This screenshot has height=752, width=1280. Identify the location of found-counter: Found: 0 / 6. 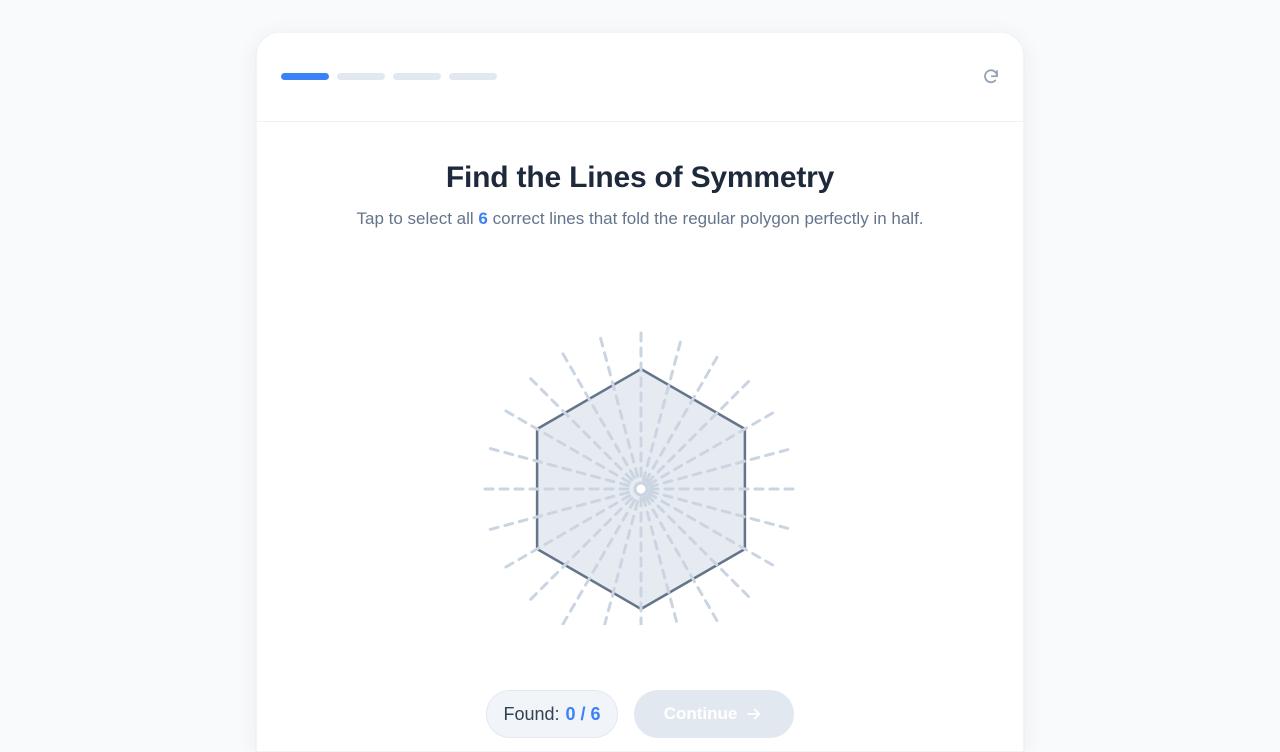
(552, 714).